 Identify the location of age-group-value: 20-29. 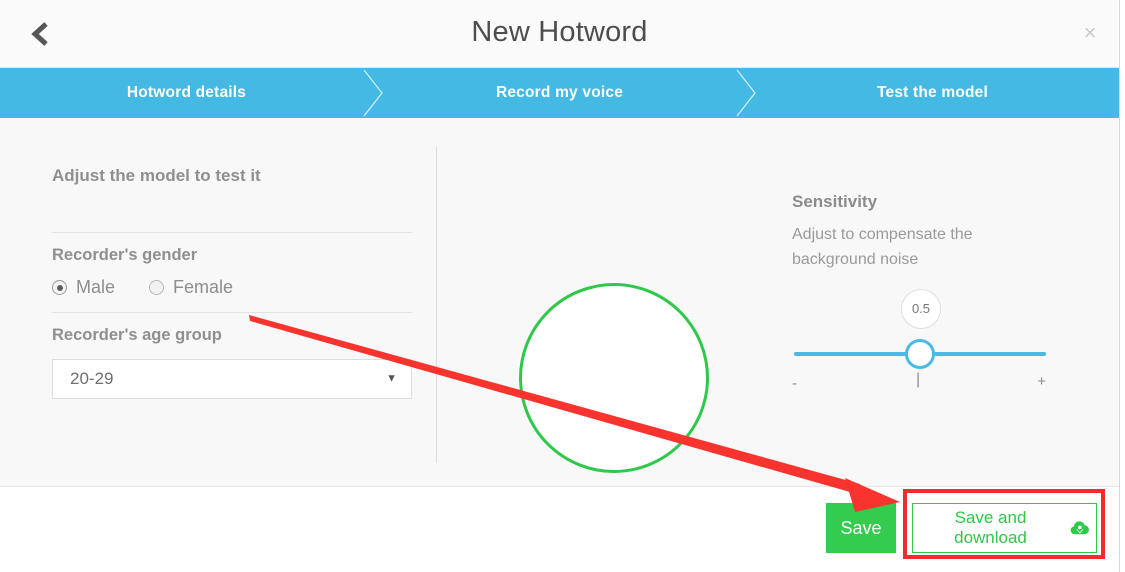
(92, 378).